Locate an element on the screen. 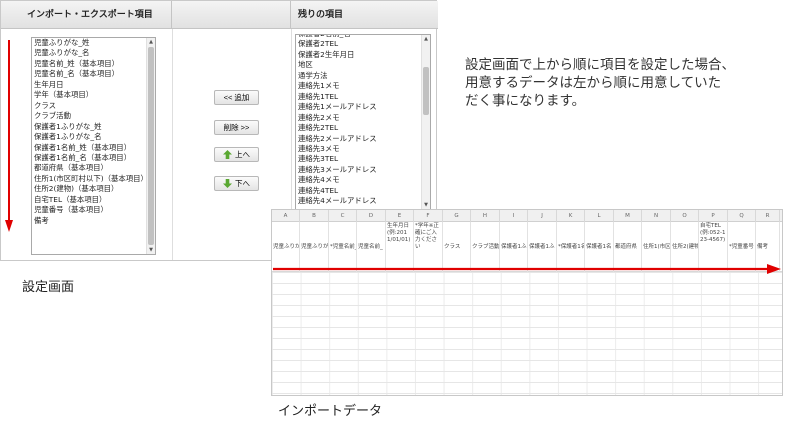  selected-list-item: 保護者1名前_名（基本項目） is located at coordinates (93, 158).